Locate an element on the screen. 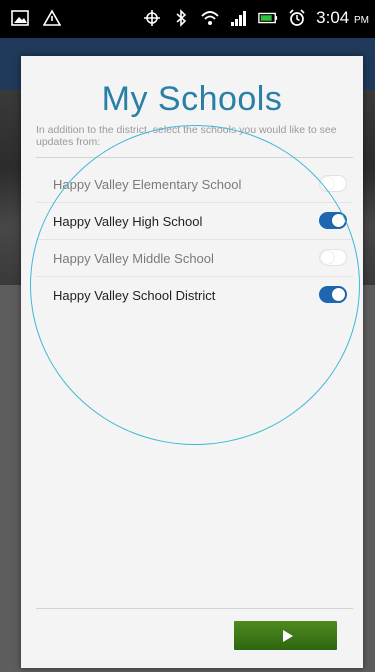 The image size is (375, 672). school-name: Happy Valley Elementary School is located at coordinates (147, 184).